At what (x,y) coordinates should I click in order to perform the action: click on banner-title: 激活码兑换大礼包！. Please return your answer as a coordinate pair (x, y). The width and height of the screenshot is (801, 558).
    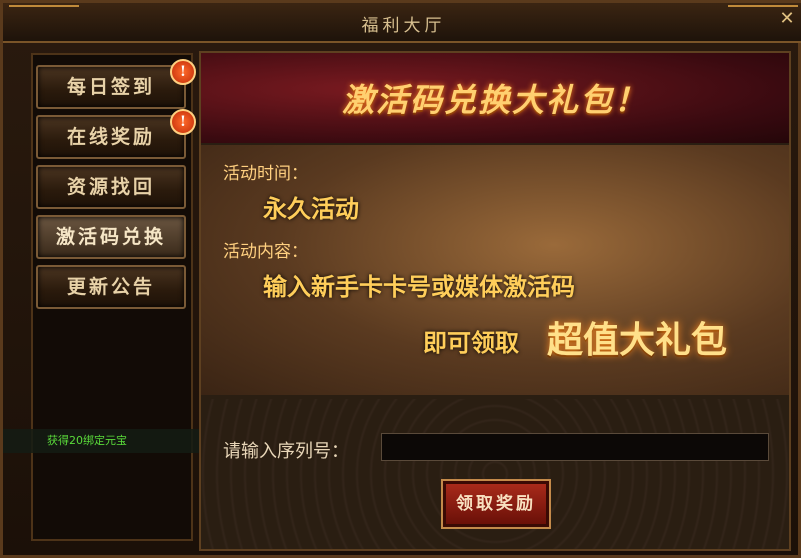
    Looking at the image, I should click on (494, 100).